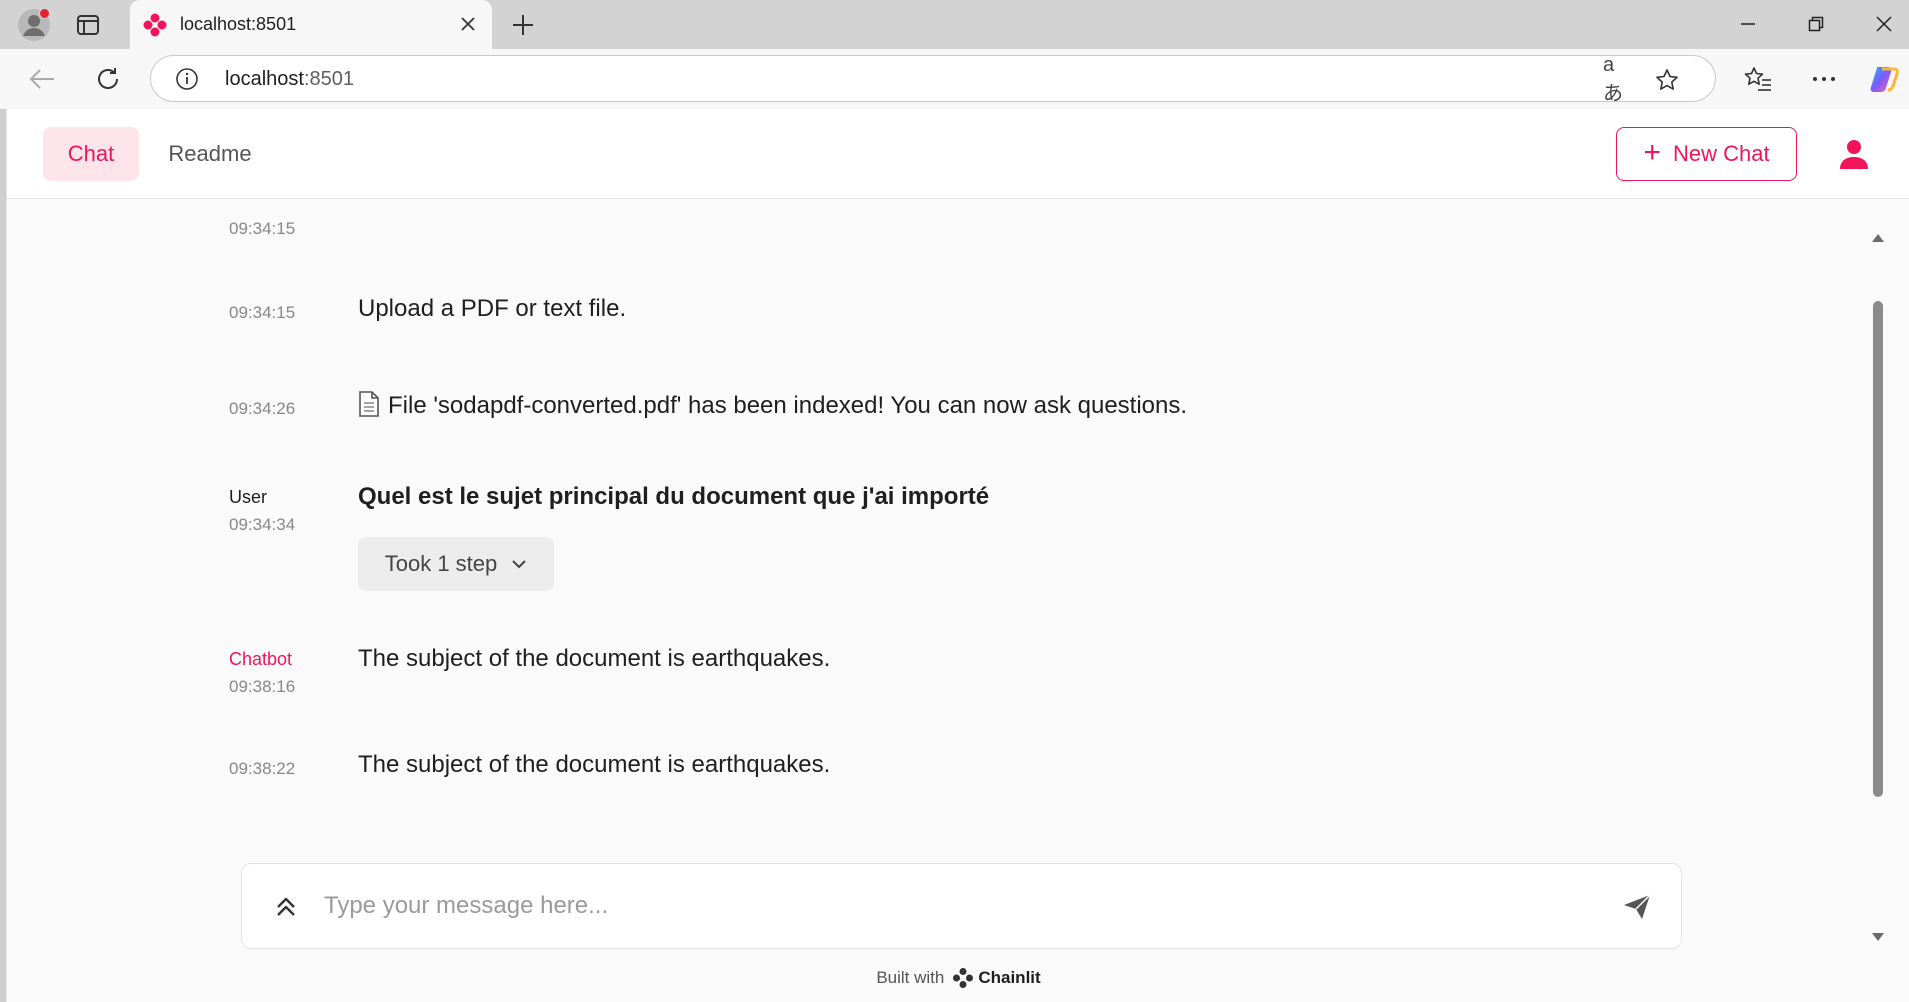 This screenshot has height=1002, width=1909. Describe the element at coordinates (262, 686) in the screenshot. I see `message-time: 09:38:16` at that location.